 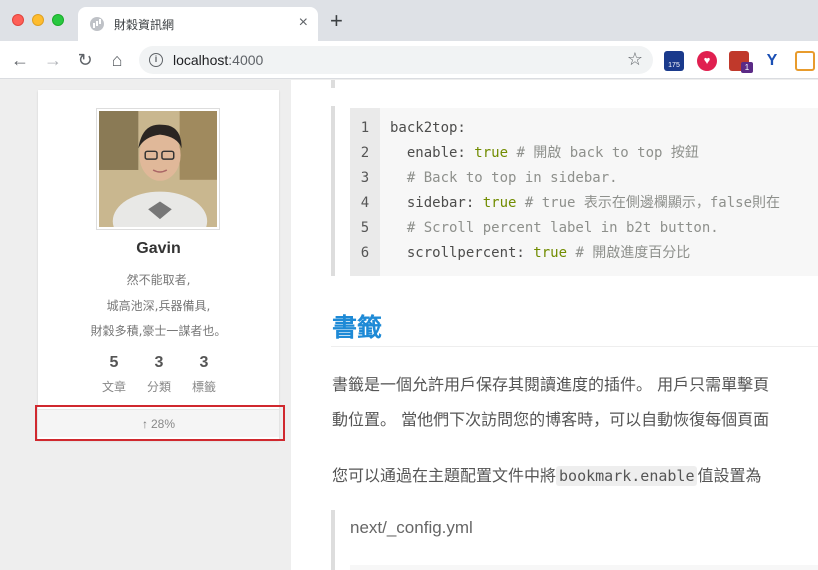 I want to click on new-tab-button: +, so click(x=336, y=21).